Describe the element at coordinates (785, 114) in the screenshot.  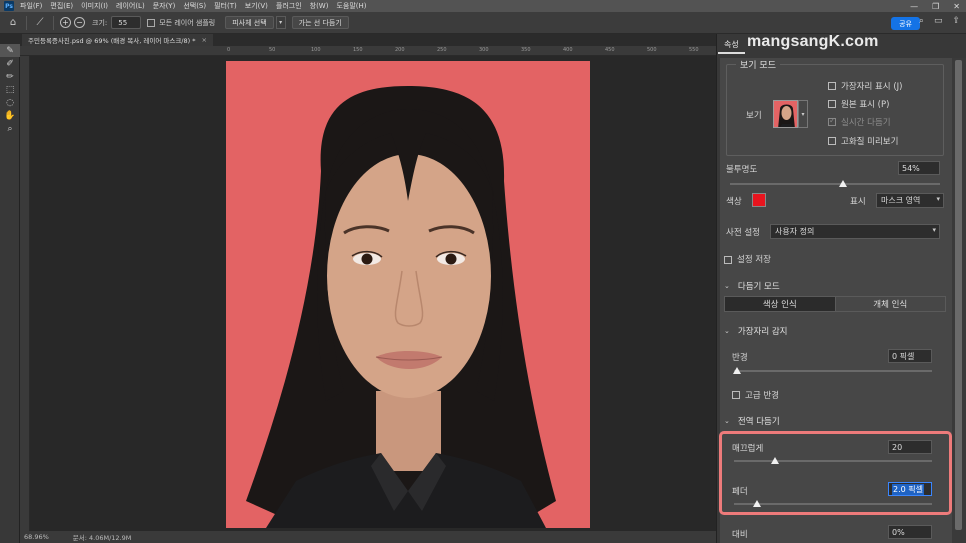
I see `view-thumbnail` at that location.